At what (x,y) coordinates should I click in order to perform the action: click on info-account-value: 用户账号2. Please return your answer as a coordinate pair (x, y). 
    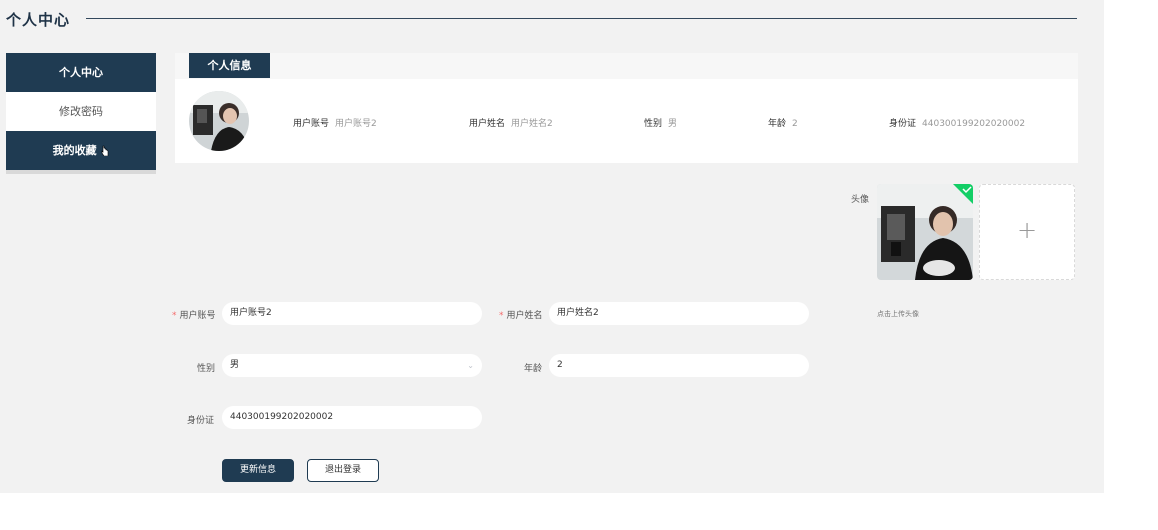
    Looking at the image, I should click on (356, 124).